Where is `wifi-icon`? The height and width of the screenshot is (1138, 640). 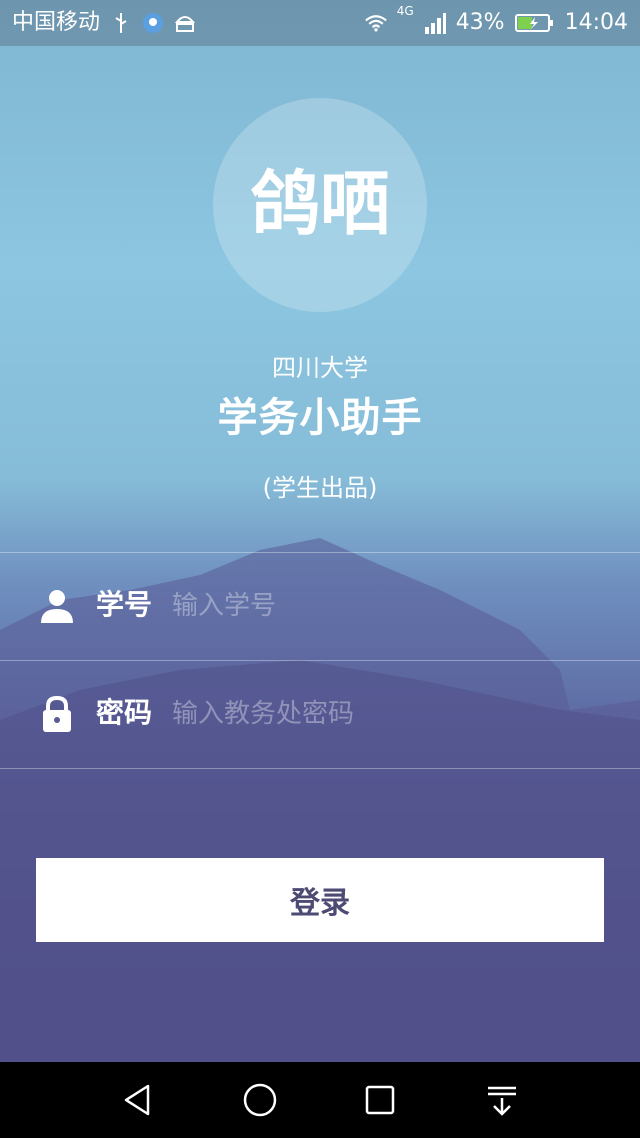 wifi-icon is located at coordinates (375, 23).